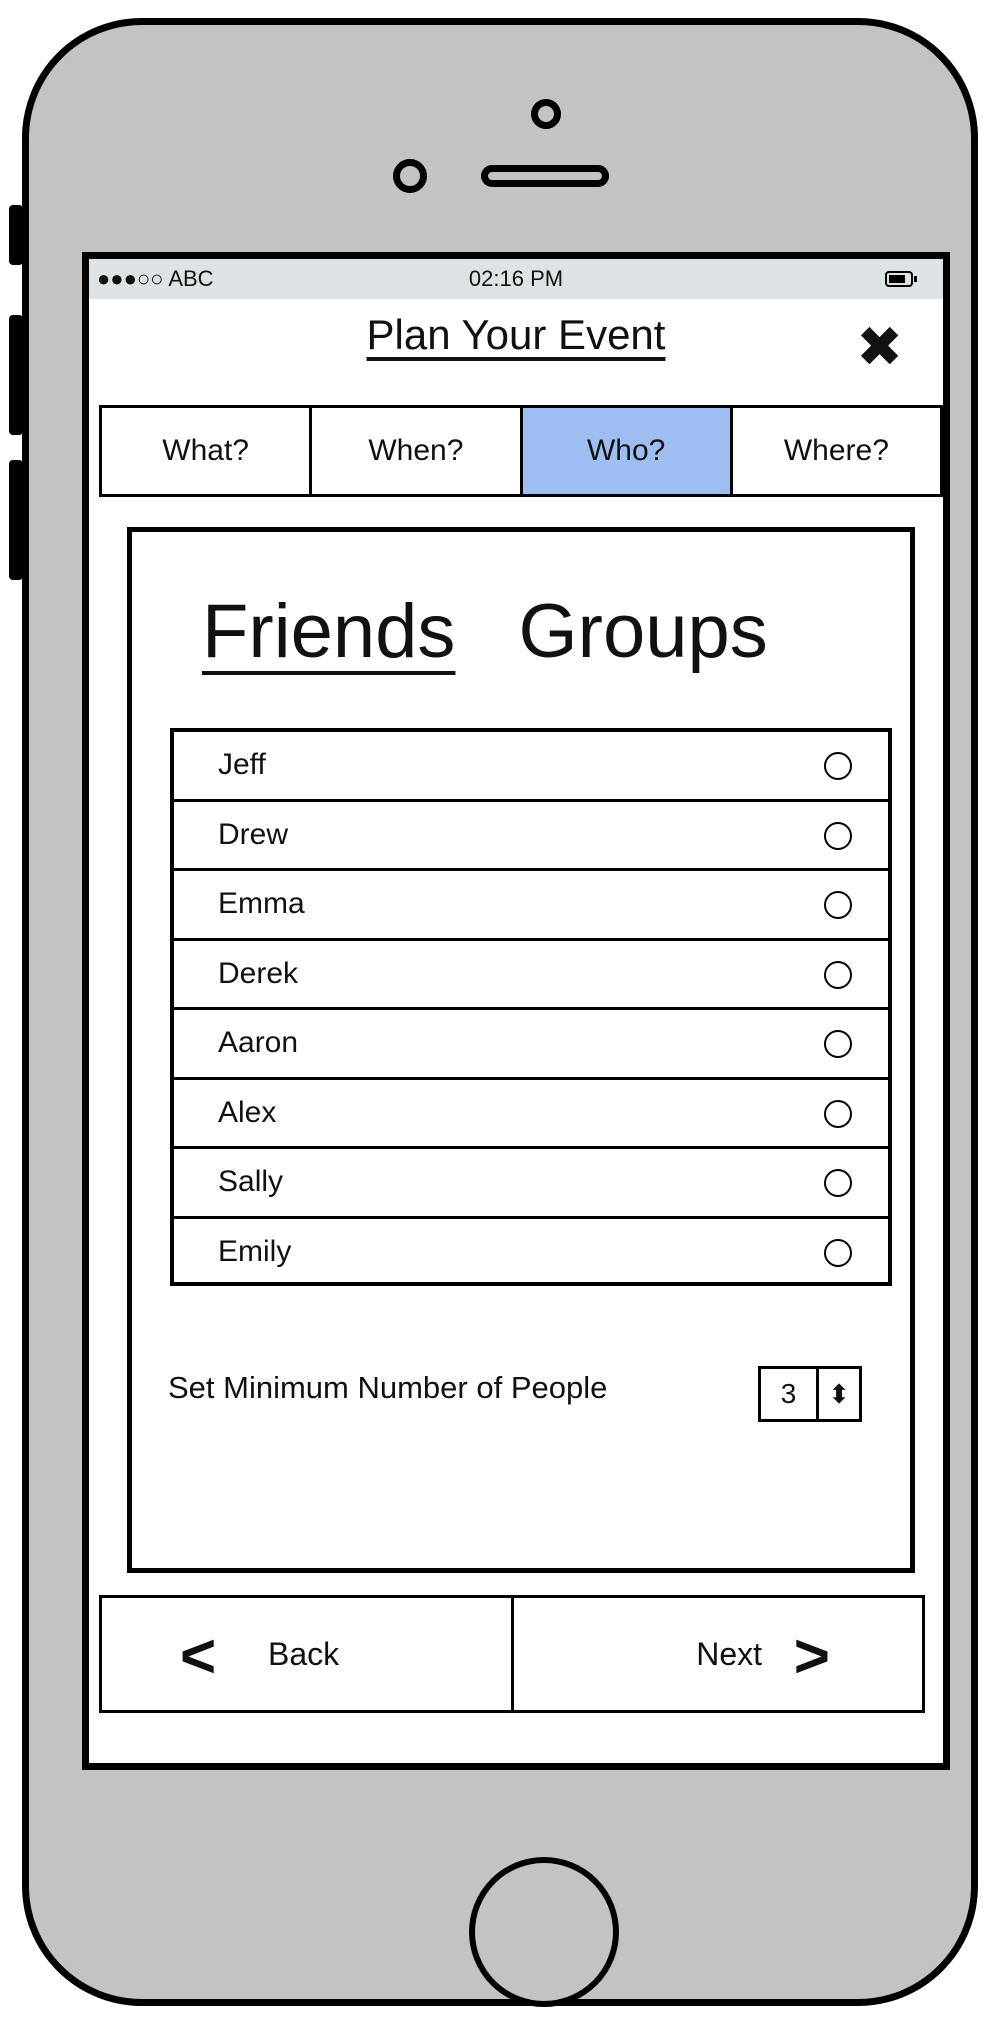 The height and width of the screenshot is (2018, 1005). I want to click on list-item: Derek, so click(531, 975).